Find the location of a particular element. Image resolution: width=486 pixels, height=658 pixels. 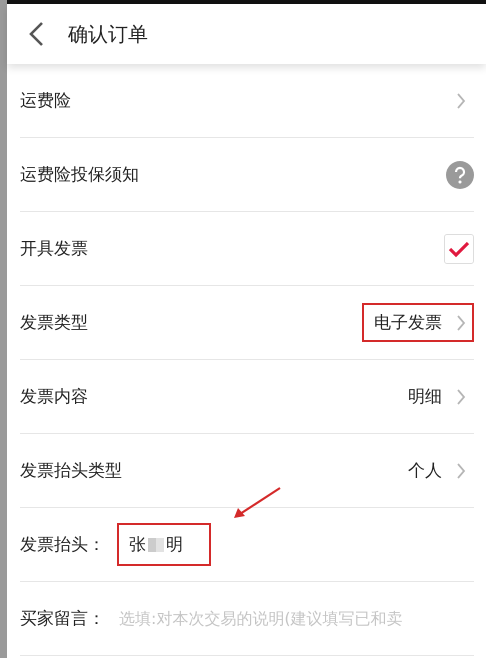

row-label: 开具发票 is located at coordinates (54, 249).